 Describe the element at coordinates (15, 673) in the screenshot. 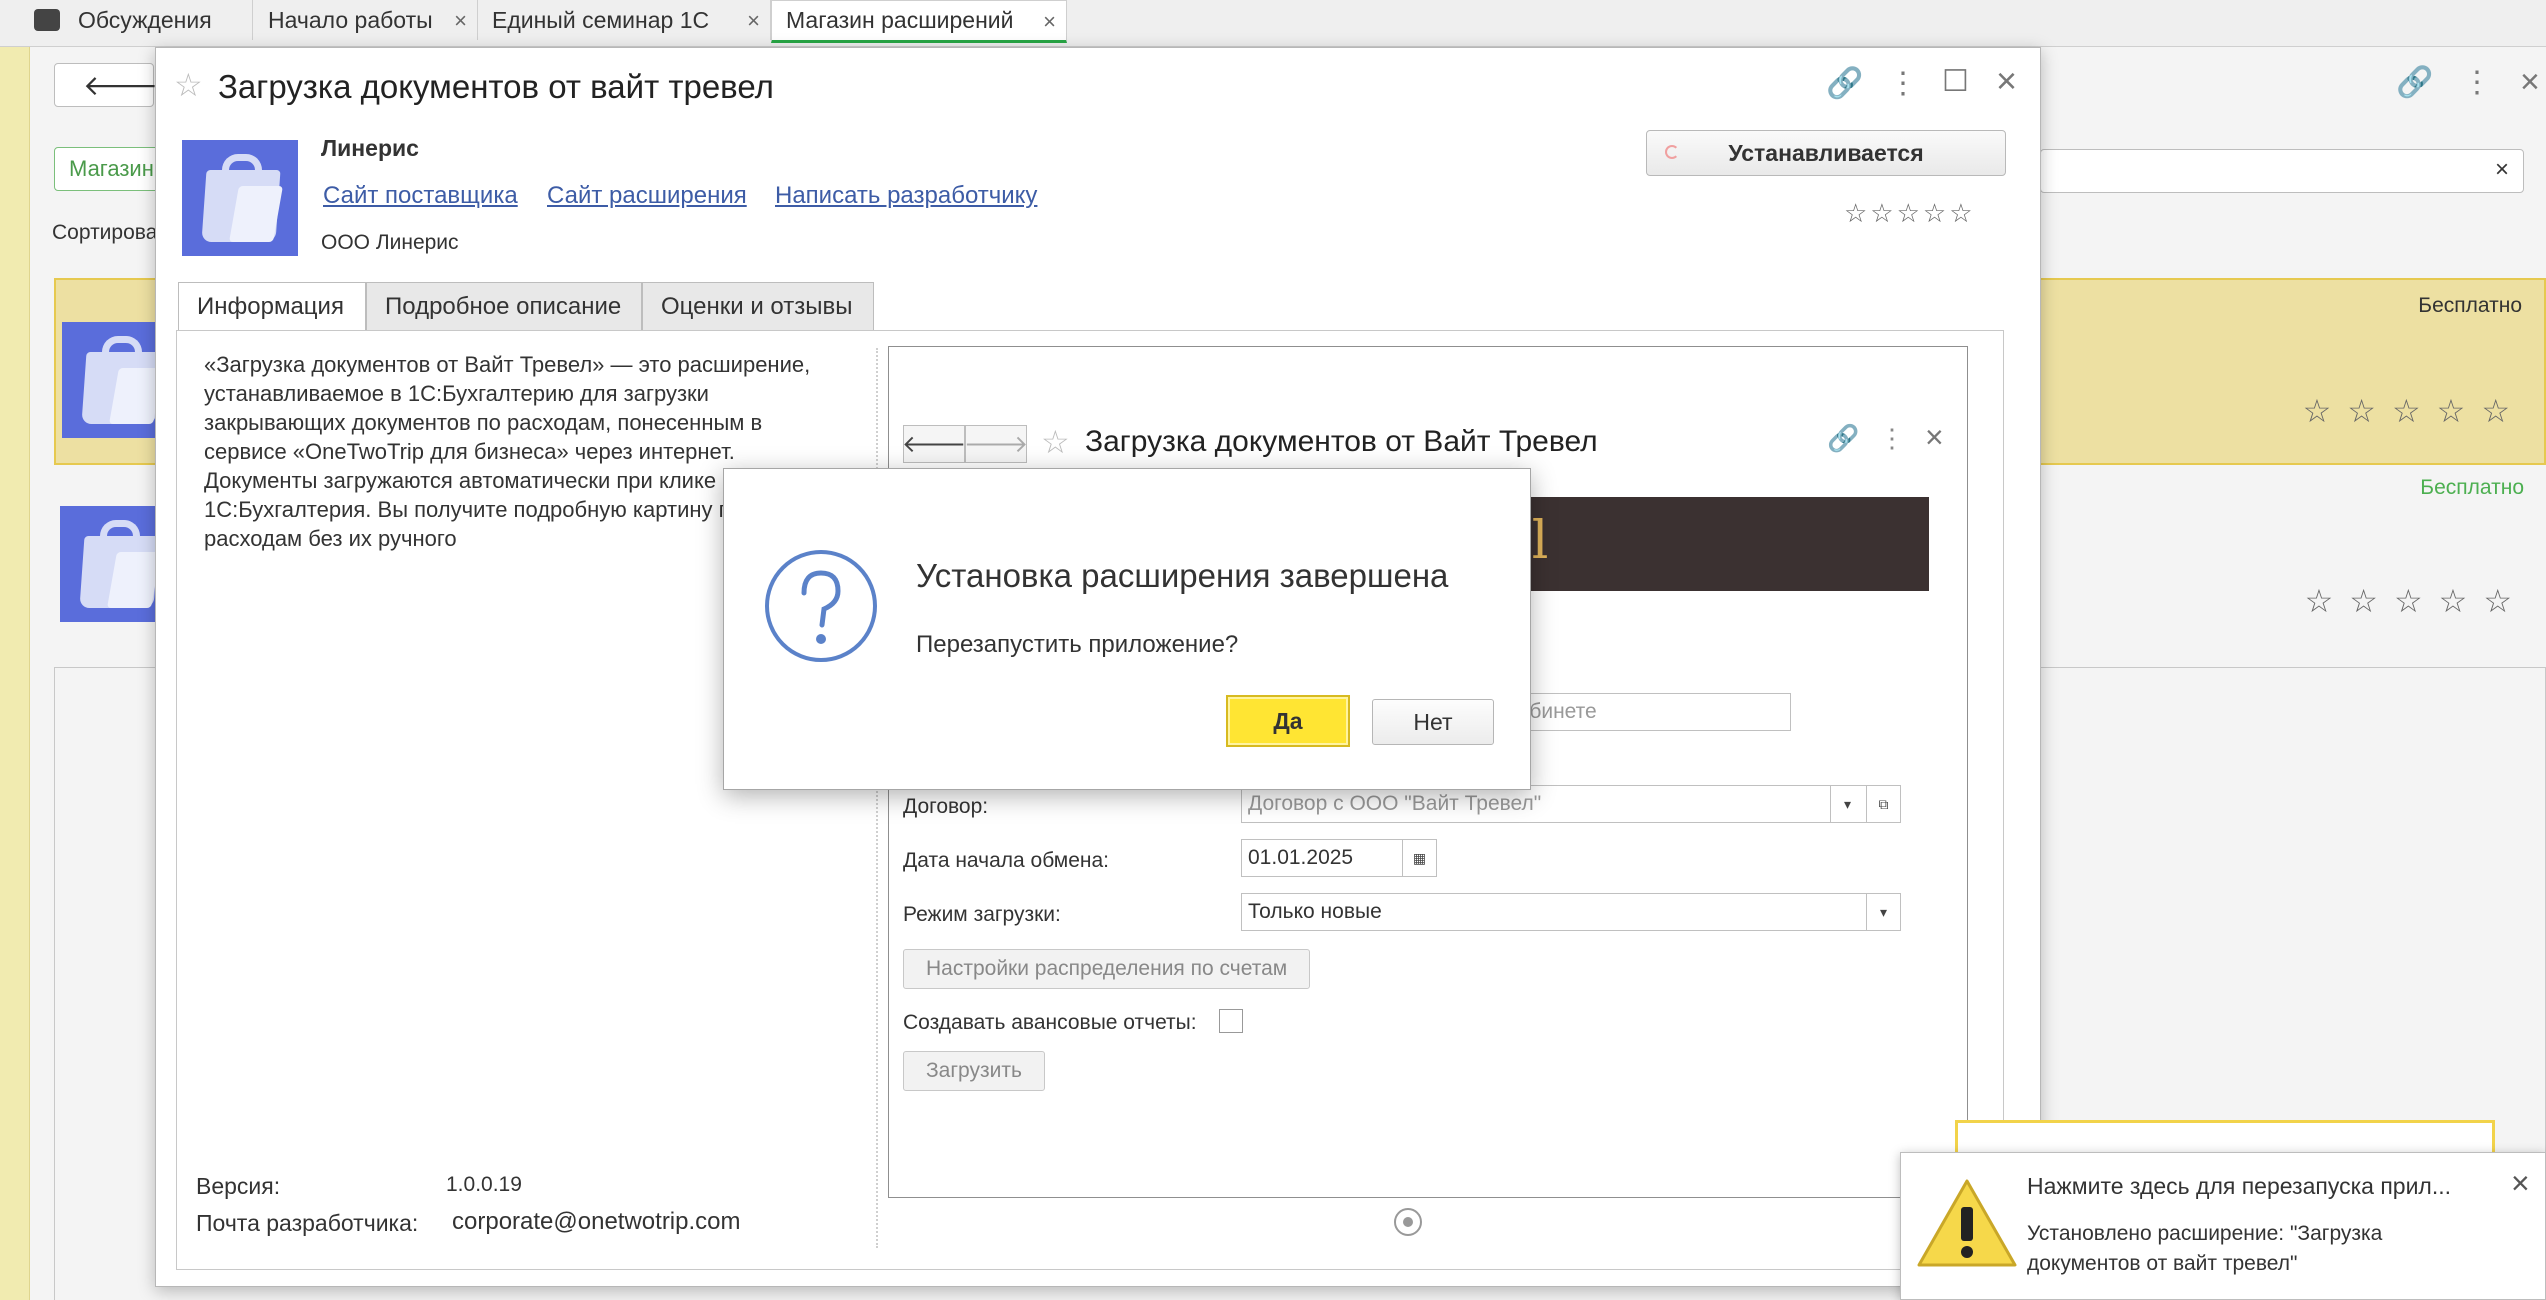

I see `left-panel` at that location.